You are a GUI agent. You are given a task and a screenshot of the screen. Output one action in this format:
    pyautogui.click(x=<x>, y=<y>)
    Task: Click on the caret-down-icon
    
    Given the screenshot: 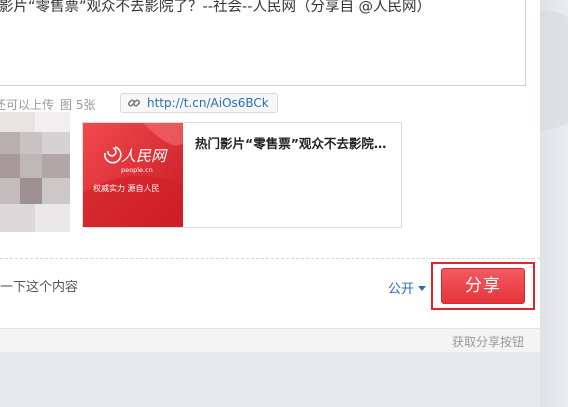 What is the action you would take?
    pyautogui.click(x=422, y=288)
    